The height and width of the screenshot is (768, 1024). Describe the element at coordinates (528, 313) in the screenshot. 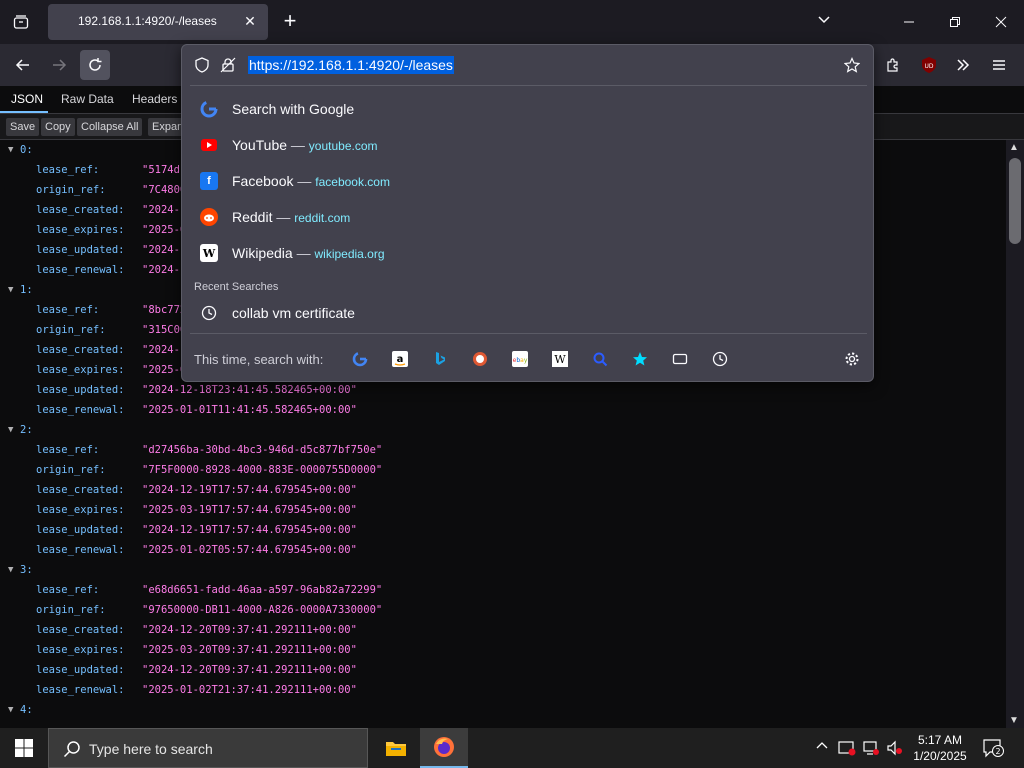

I see `recent-search-item: collab vm certificate` at that location.